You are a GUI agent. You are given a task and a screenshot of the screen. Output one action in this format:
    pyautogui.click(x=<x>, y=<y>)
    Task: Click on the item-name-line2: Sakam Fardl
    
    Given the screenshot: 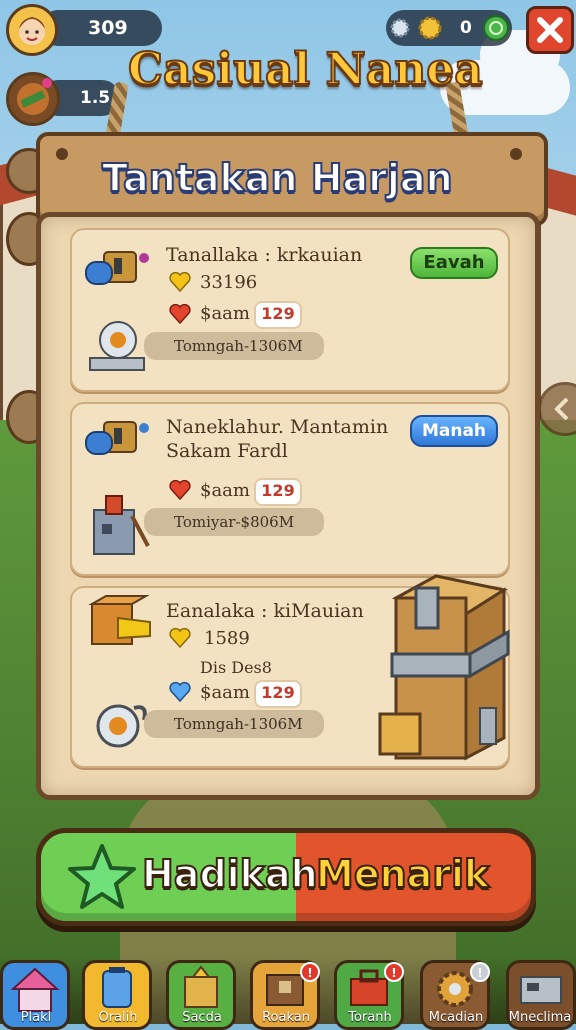 What is the action you would take?
    pyautogui.click(x=227, y=451)
    